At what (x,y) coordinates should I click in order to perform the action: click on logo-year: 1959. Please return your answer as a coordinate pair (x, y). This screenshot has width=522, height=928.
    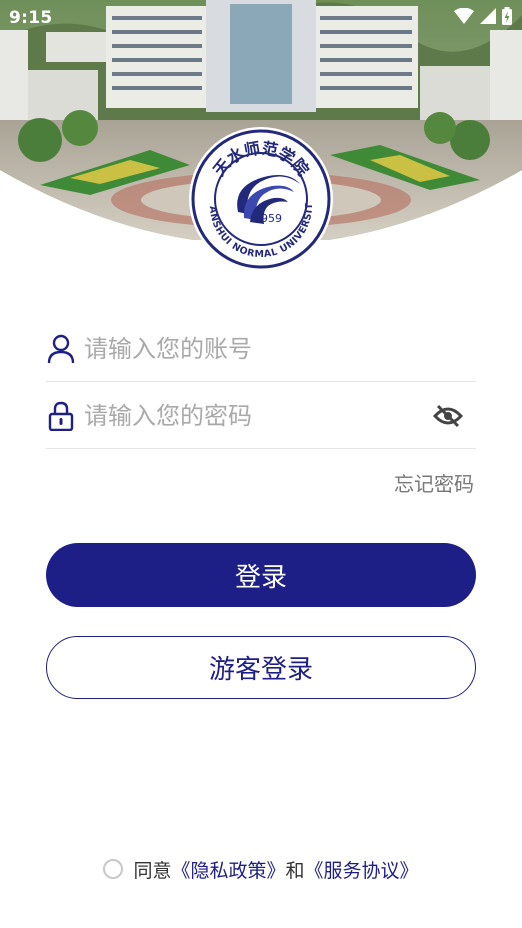
    Looking at the image, I should click on (268, 218).